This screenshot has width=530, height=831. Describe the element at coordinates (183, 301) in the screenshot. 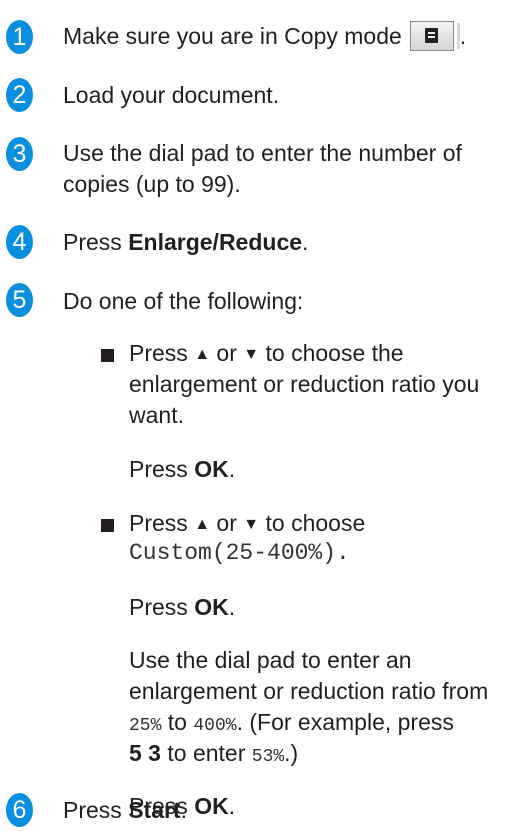

I see `step-text: Do one of the following:` at that location.